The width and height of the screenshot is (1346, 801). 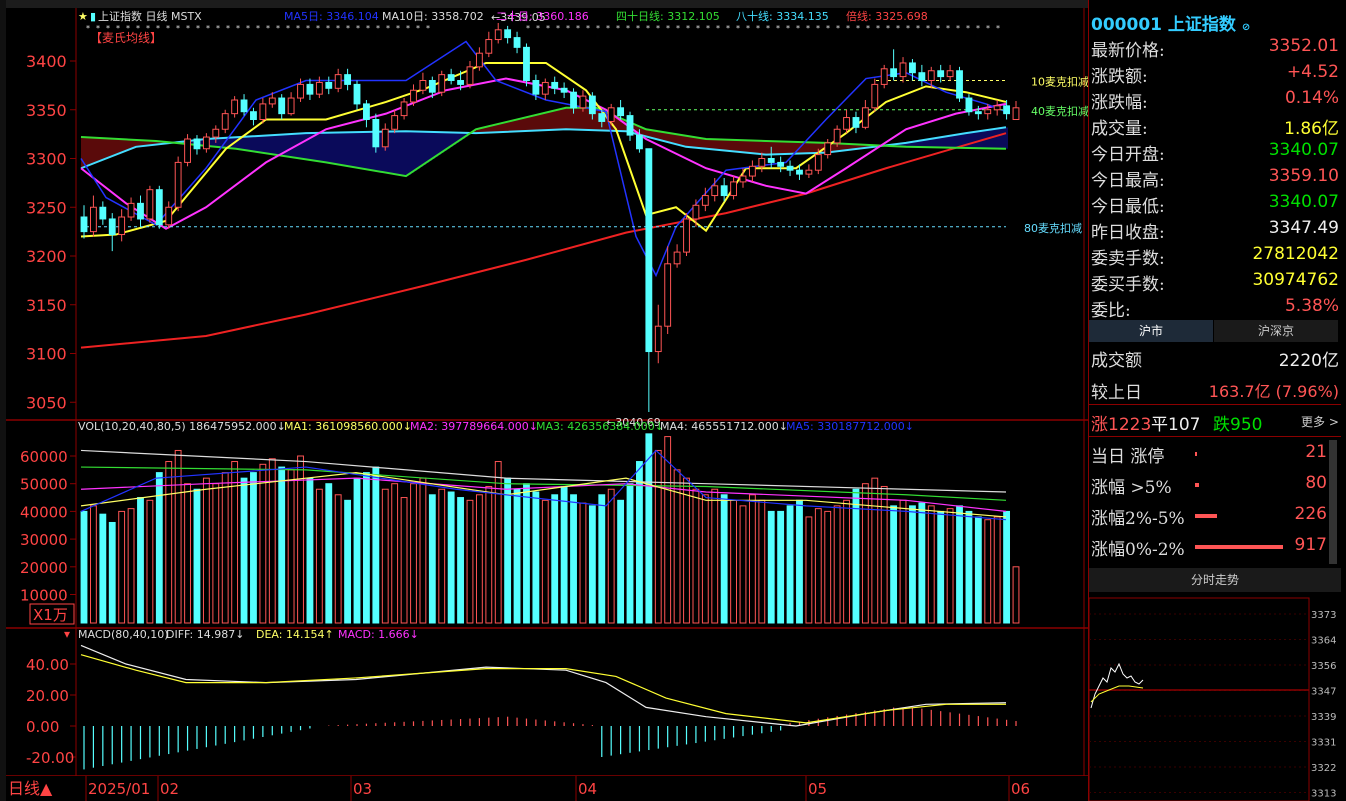 What do you see at coordinates (1246, 27) in the screenshot?
I see `info-icon: ⊘` at bounding box center [1246, 27].